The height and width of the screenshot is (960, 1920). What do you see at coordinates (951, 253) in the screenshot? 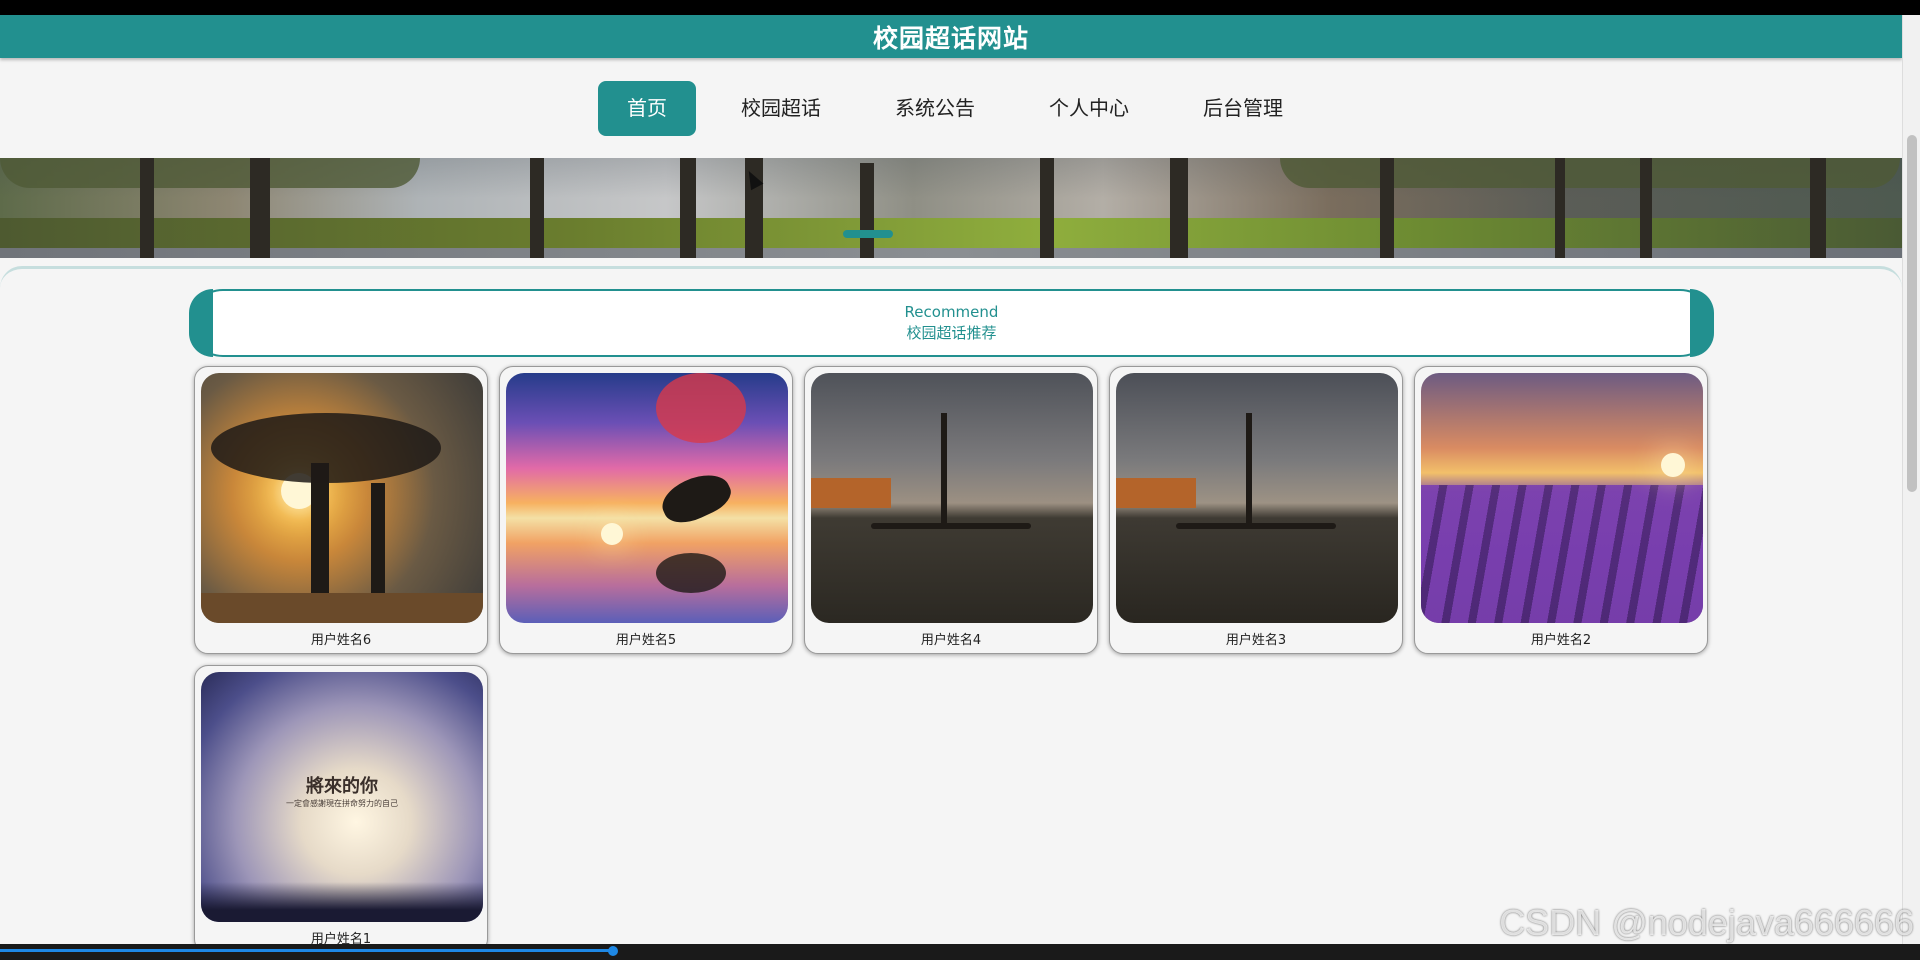
I see `banner-path` at bounding box center [951, 253].